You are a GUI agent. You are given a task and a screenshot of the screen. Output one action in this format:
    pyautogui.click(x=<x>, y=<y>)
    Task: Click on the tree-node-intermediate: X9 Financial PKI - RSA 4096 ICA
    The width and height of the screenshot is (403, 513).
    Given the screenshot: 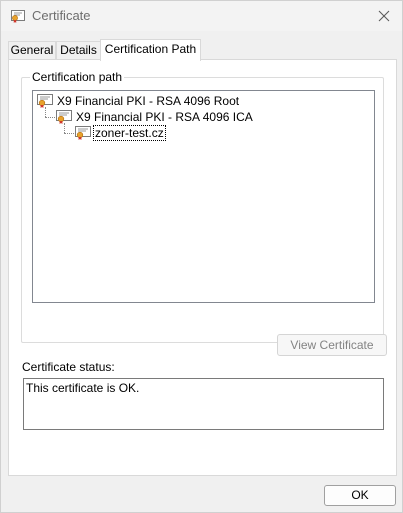 What is the action you would take?
    pyautogui.click(x=155, y=117)
    